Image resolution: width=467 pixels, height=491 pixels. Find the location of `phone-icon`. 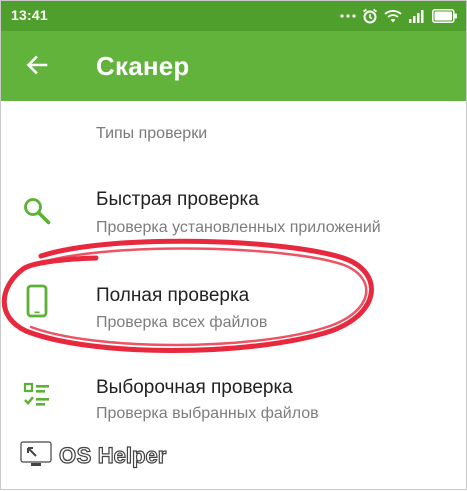

phone-icon is located at coordinates (37, 301).